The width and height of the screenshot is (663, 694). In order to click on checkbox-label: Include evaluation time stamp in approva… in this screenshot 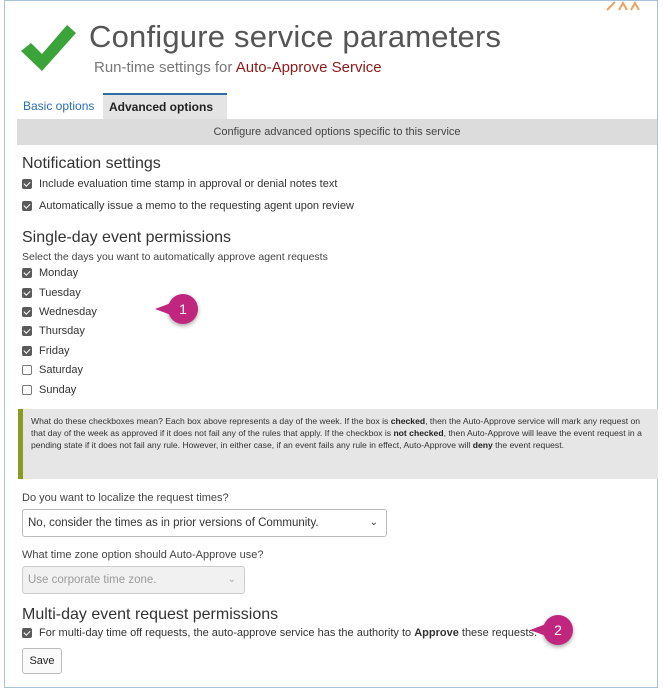, I will do `click(188, 184)`.